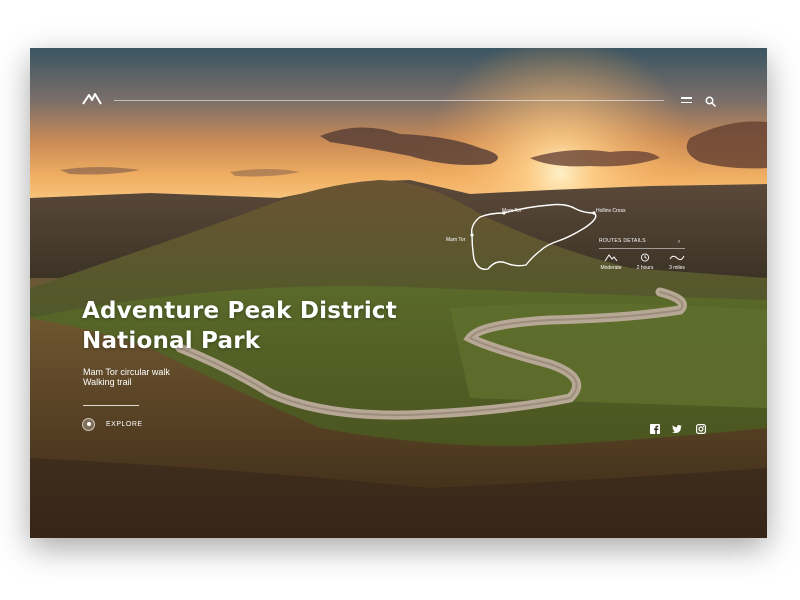 The image size is (800, 600). Describe the element at coordinates (622, 241) in the screenshot. I see `route-details-title: ROUTES DETAILS` at that location.